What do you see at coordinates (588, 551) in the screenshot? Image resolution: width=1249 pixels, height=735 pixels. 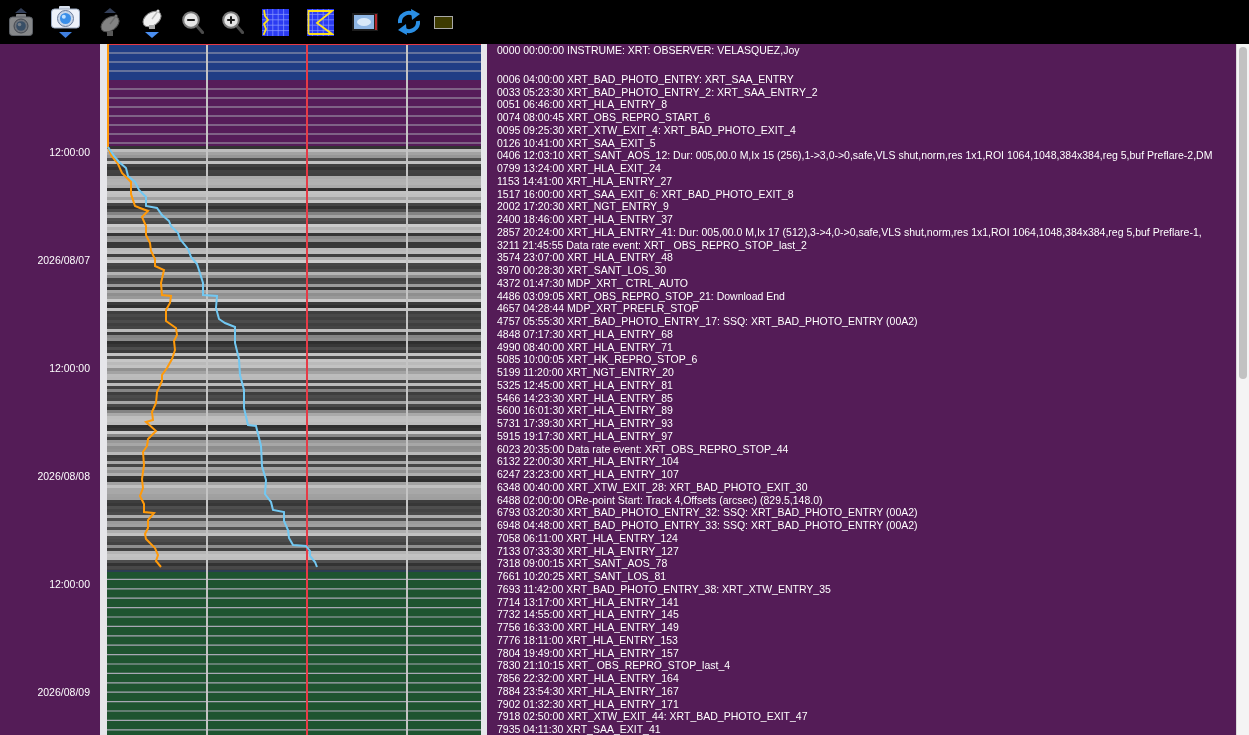 I see `event-line: 7133 07:33:30 XRT_HLA_ENTRY_127` at bounding box center [588, 551].